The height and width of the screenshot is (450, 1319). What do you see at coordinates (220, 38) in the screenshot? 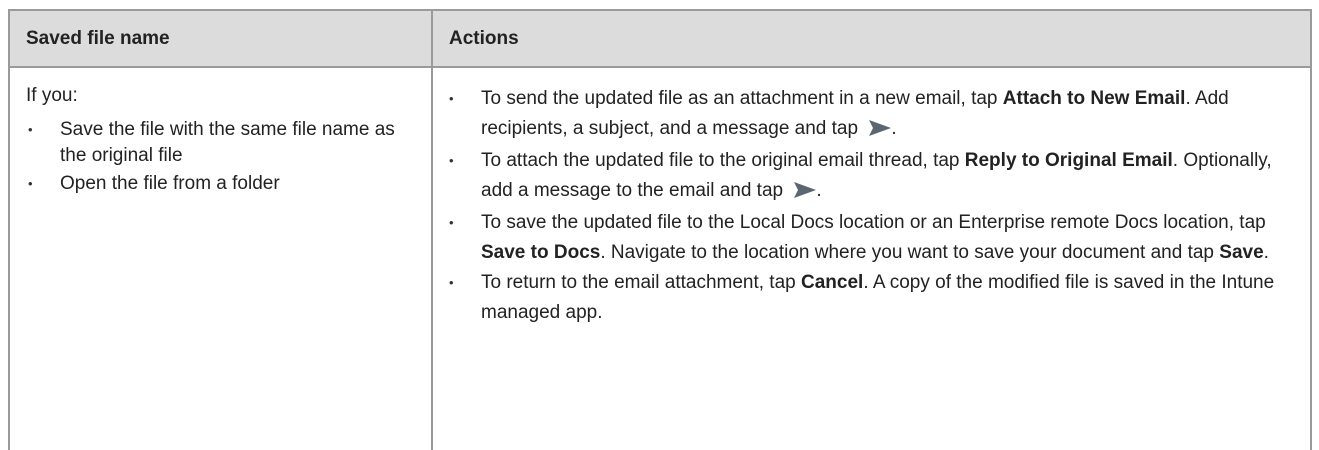
I see `header-saved-file-name: Saved file name` at bounding box center [220, 38].